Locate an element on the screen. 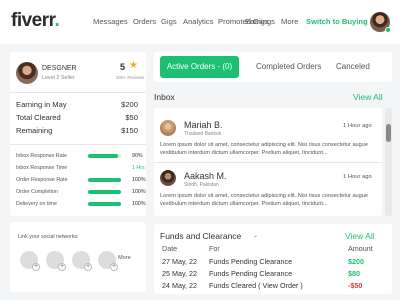 Image resolution: width=400 pixels, height=300 pixels. fund-row-amount: -$50 is located at coordinates (355, 285).